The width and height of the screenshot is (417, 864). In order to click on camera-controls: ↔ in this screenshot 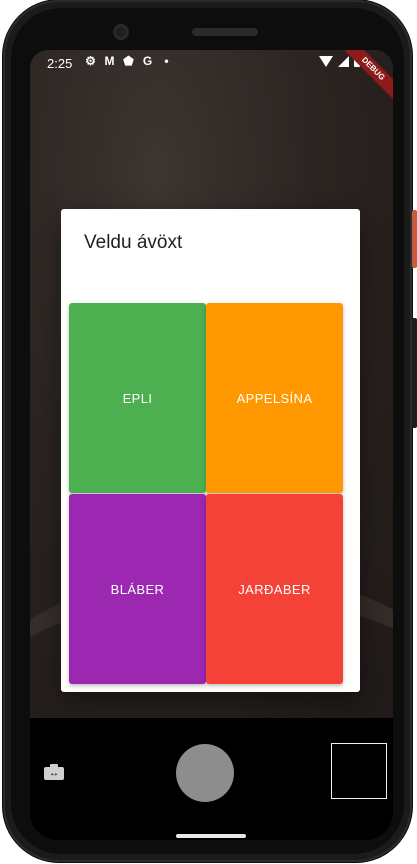, I will do `click(211, 779)`.